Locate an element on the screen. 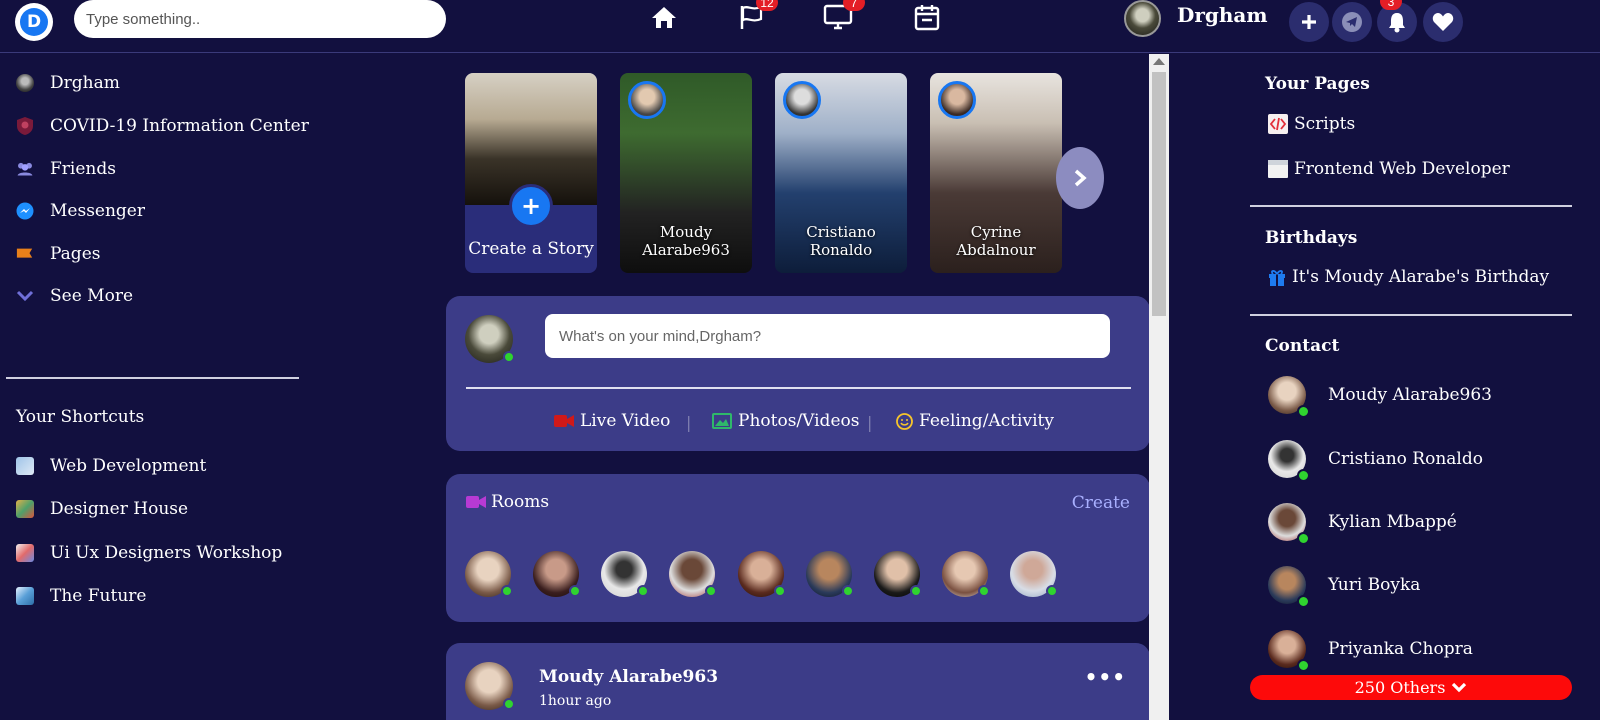 The height and width of the screenshot is (720, 1600). shortcut-item: Web Development is located at coordinates (111, 466).